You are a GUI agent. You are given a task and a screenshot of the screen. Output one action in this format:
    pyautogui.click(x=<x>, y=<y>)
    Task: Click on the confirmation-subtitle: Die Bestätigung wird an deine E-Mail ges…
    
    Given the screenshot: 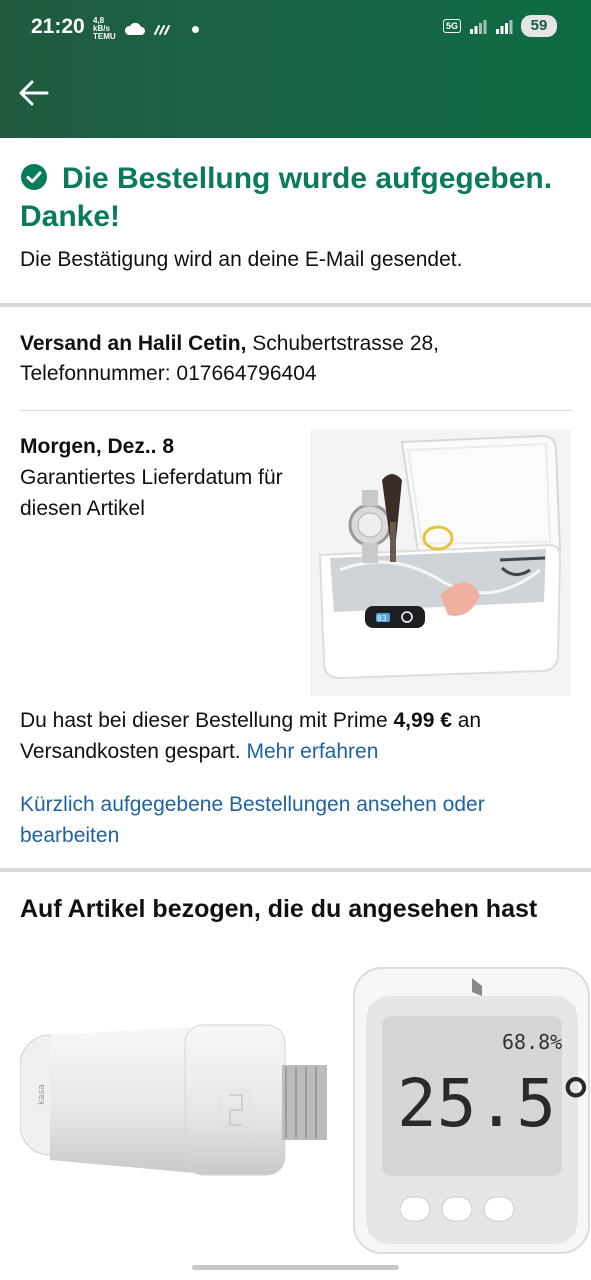 What is the action you would take?
    pyautogui.click(x=241, y=259)
    